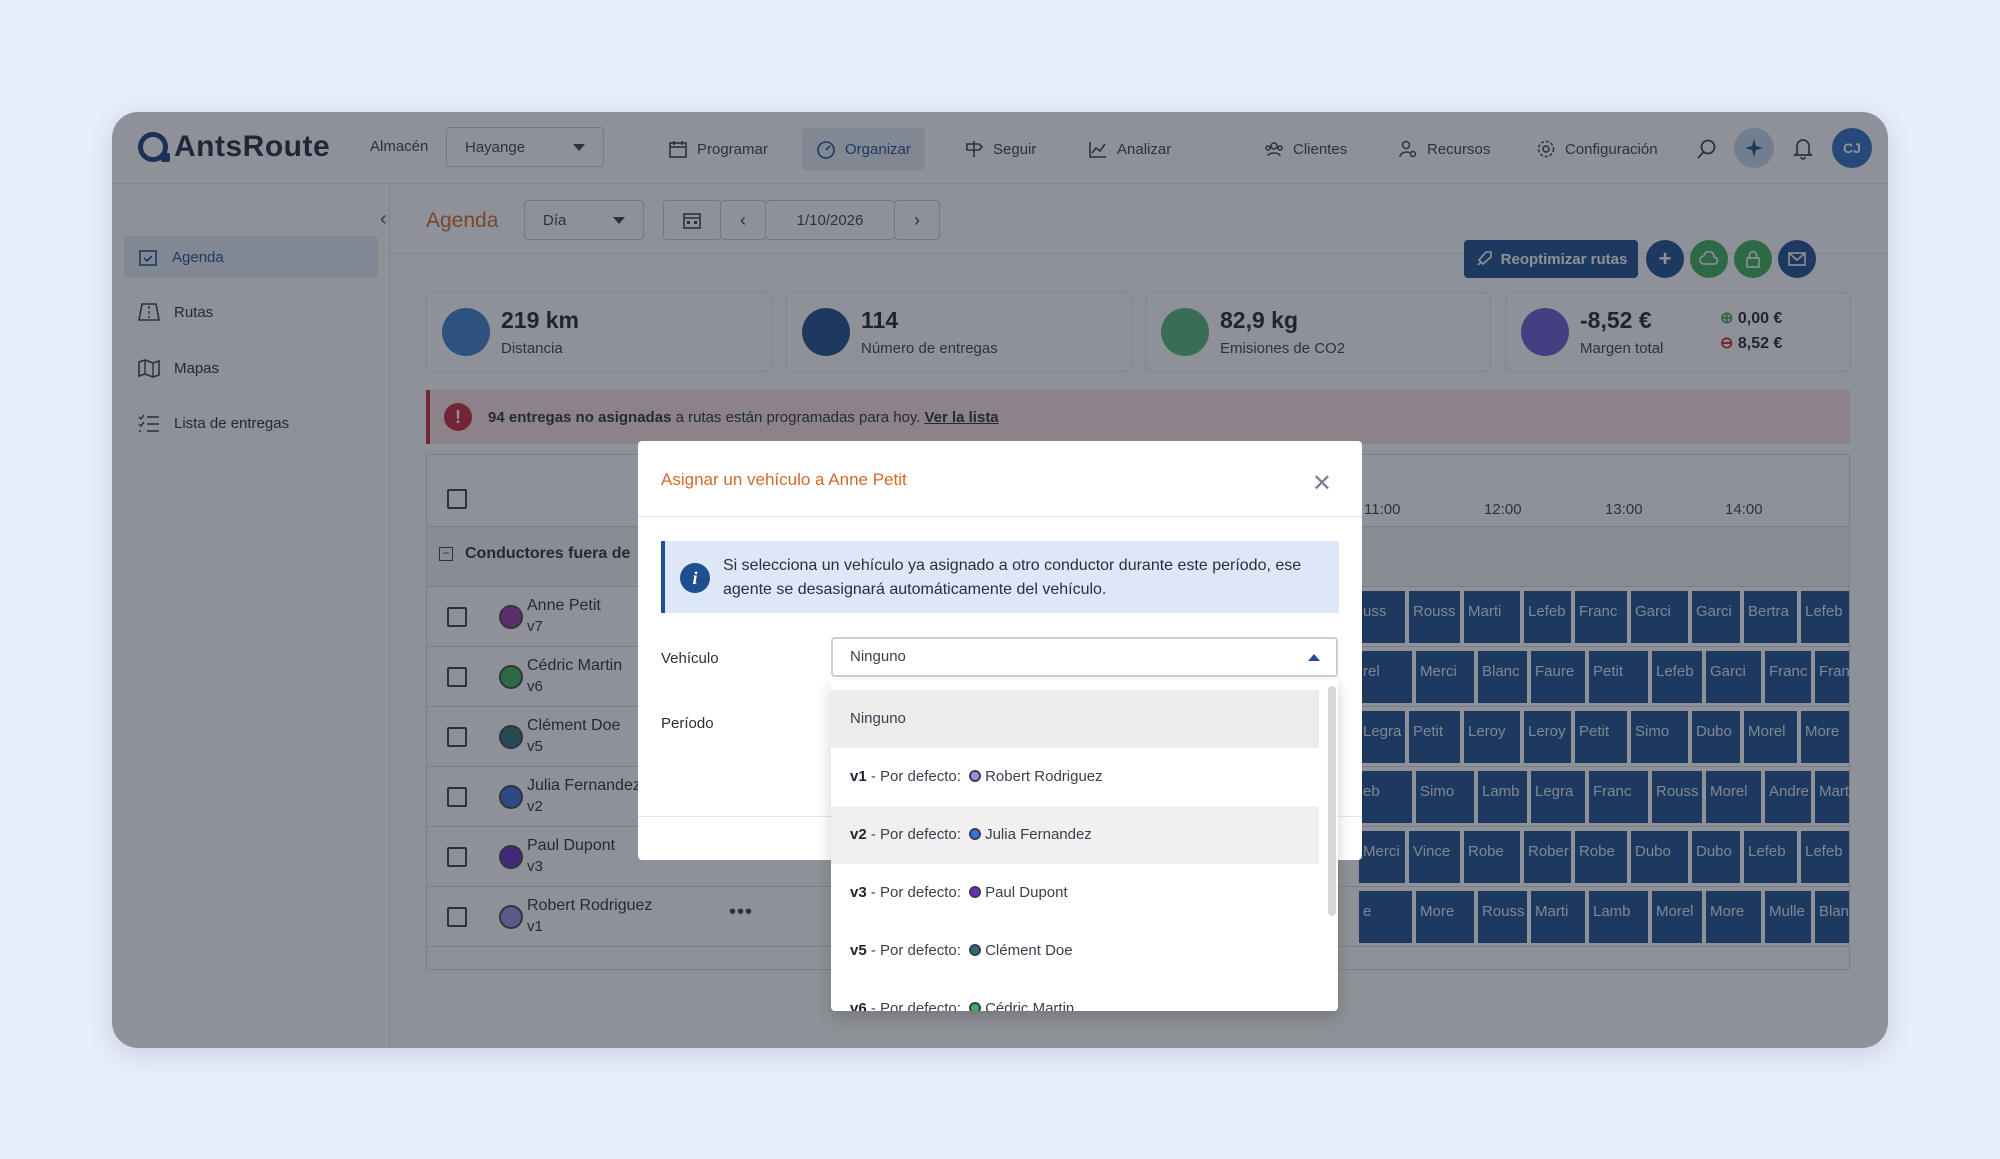 The width and height of the screenshot is (2000, 1159). What do you see at coordinates (1075, 951) in the screenshot?
I see `vehicle-option: v5 - Por defecto: Clément Doe` at bounding box center [1075, 951].